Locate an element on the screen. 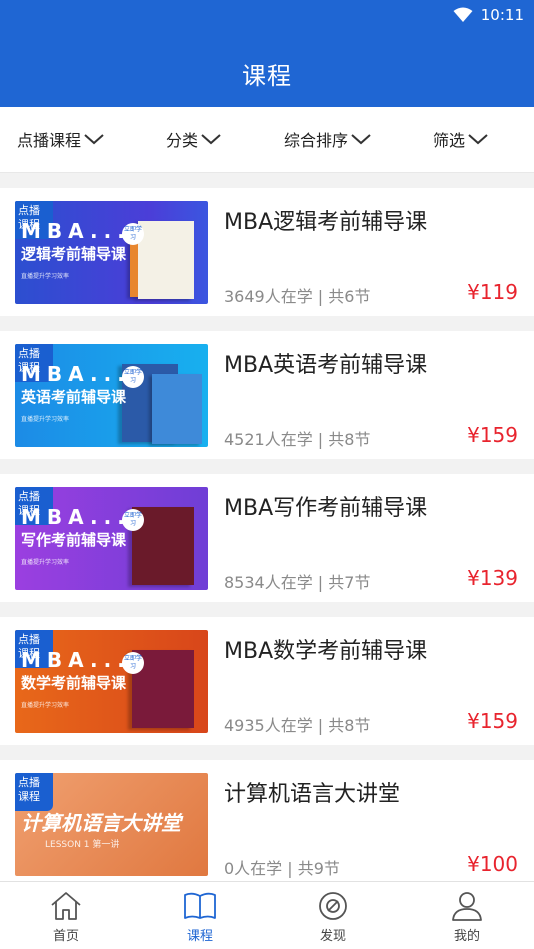 This screenshot has height=949, width=534. book-icon is located at coordinates (200, 905).